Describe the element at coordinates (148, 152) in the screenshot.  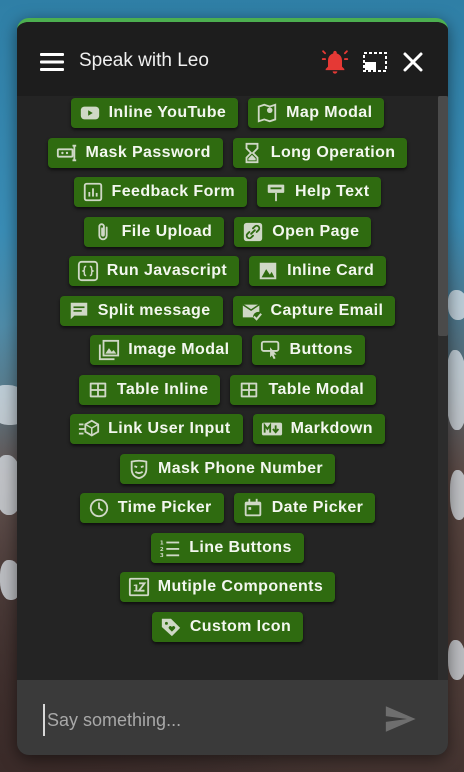
I see `button-label: Mask Password` at that location.